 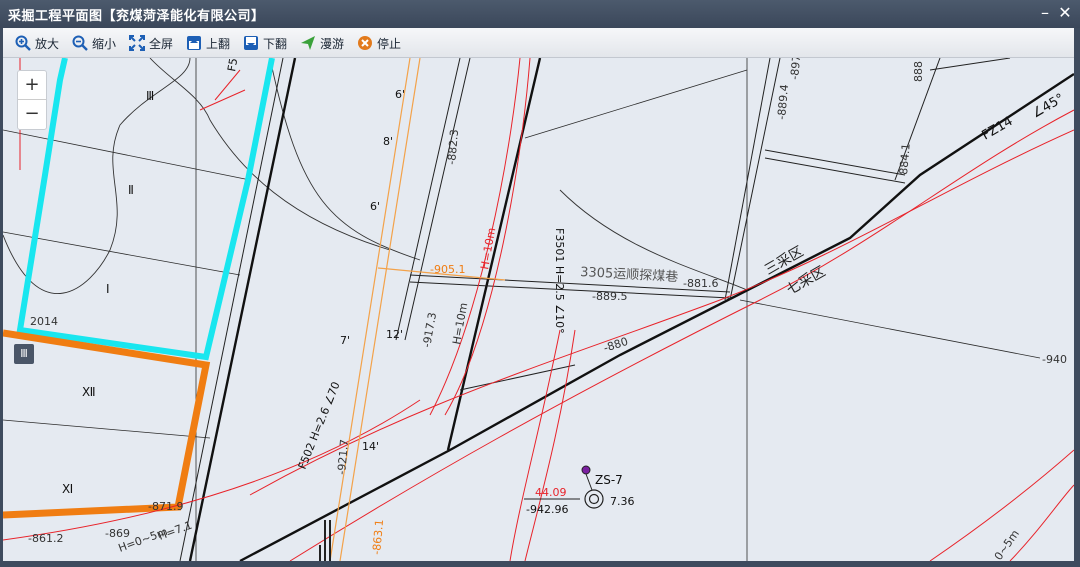 What do you see at coordinates (32, 85) in the screenshot?
I see `map-zoom-in-button: +` at bounding box center [32, 85].